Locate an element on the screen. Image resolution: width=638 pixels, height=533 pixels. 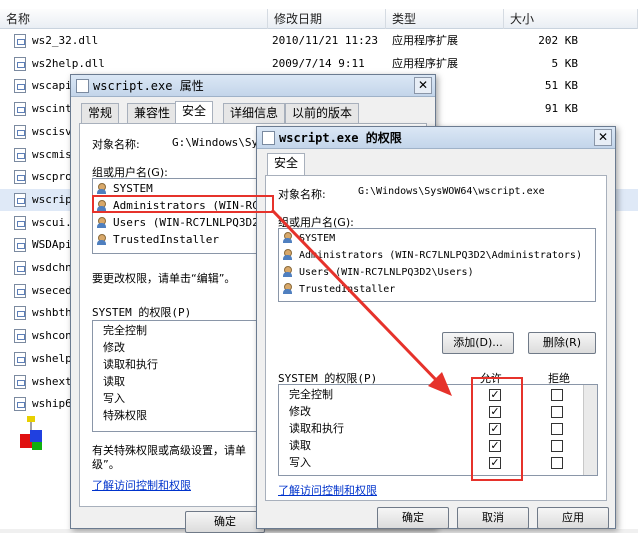
annotation-arrow is located at coordinates (361, 302).